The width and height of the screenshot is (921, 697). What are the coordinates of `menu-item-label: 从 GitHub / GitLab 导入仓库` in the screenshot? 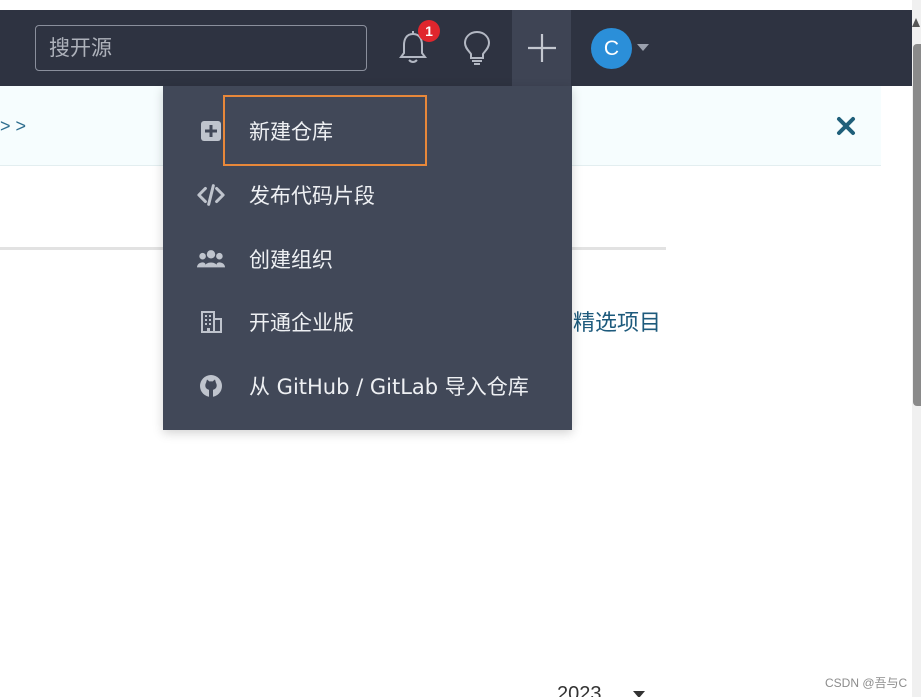 It's located at (389, 387).